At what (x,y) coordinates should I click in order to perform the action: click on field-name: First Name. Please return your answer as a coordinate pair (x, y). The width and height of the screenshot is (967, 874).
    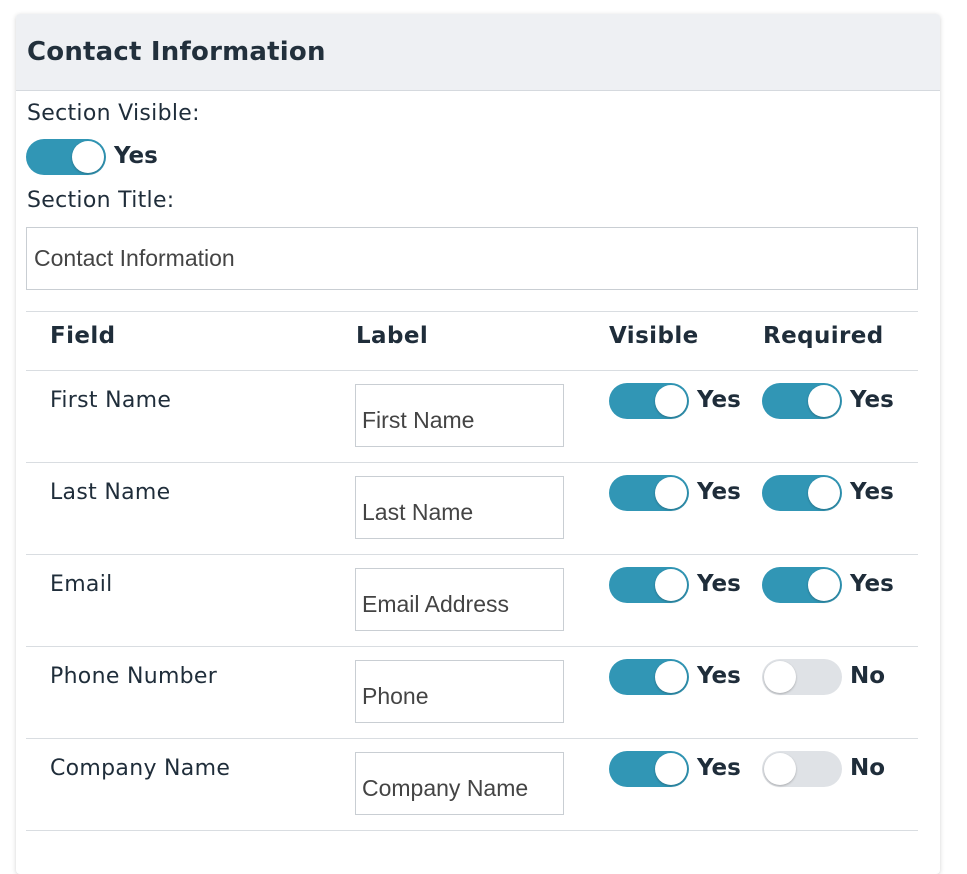
    Looking at the image, I should click on (111, 400).